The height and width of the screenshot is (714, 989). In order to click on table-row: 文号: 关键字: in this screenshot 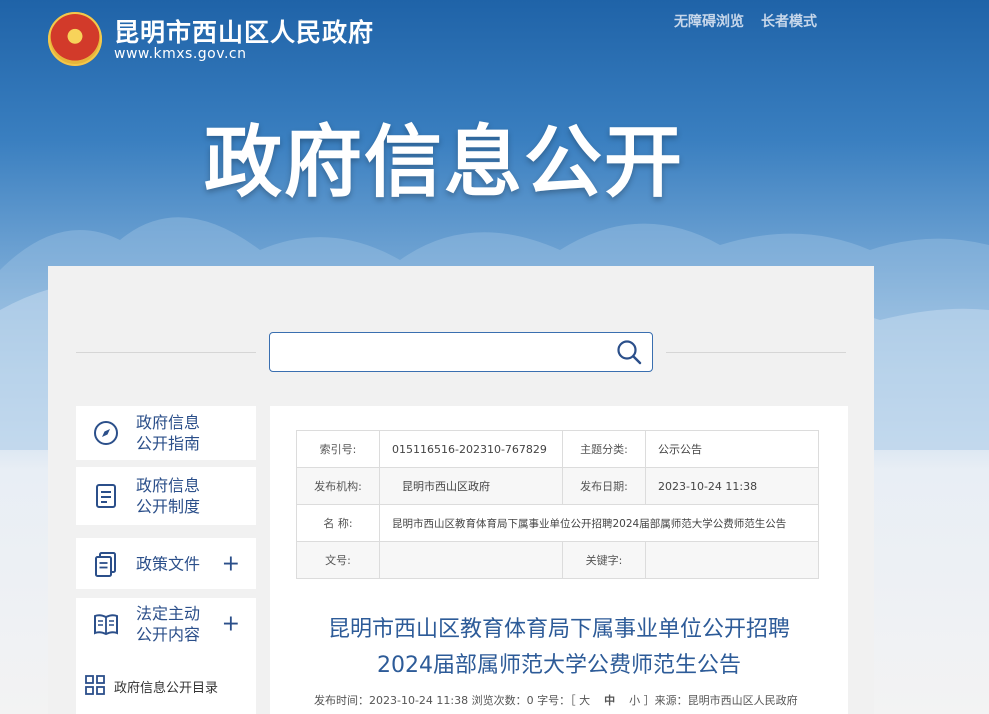, I will do `click(557, 560)`.